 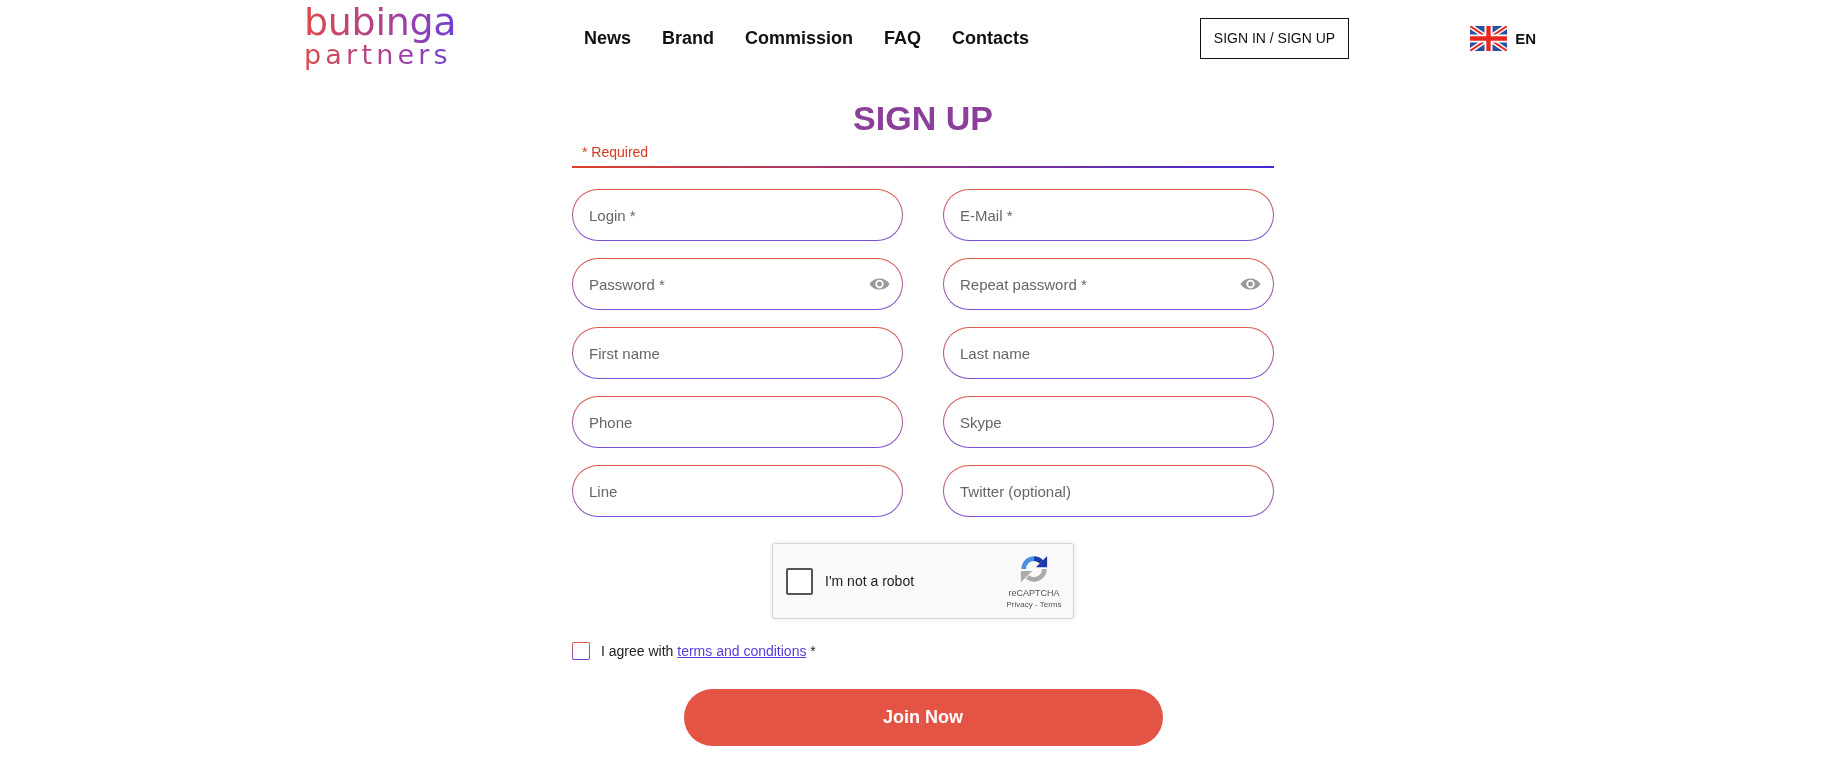 I want to click on agree-text: I agree with terms and conditions *, so click(x=708, y=651).